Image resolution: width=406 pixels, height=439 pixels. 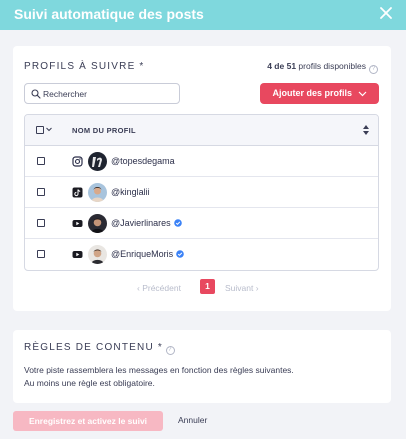 What do you see at coordinates (109, 14) in the screenshot?
I see `modal-title: Suivi automatique des posts` at bounding box center [109, 14].